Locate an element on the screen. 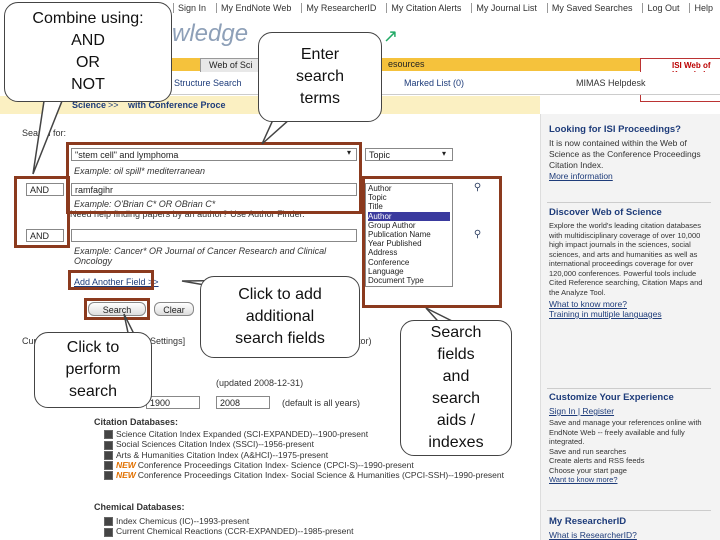 This screenshot has width=720, height=540. callout-add-fields: Click to add additional search fields is located at coordinates (280, 317).